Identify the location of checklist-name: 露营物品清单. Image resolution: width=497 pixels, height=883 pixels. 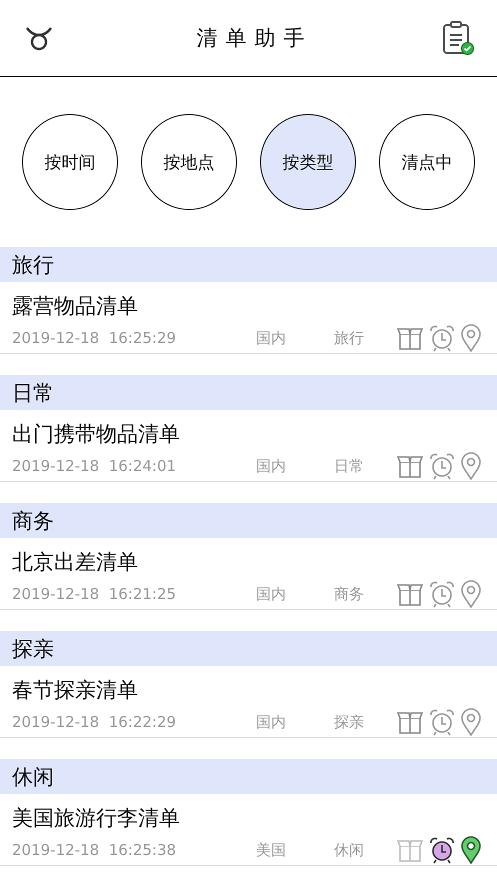
(75, 306).